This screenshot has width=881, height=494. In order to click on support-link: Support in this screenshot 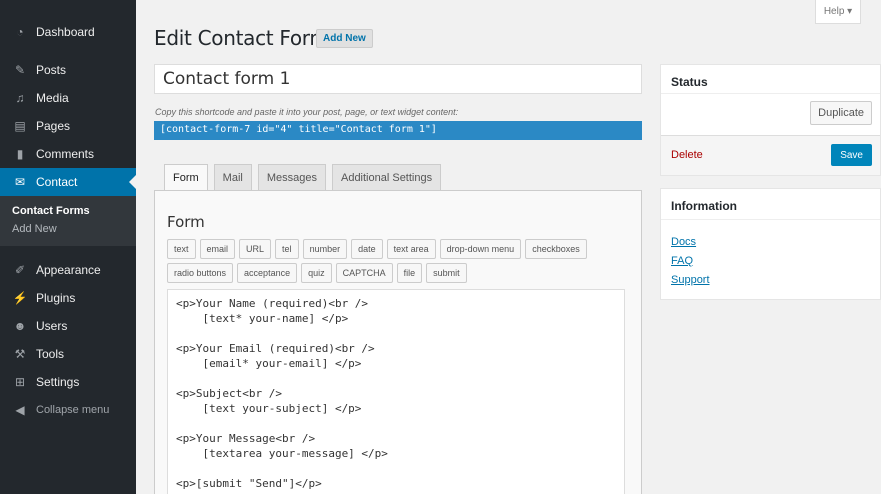, I will do `click(690, 280)`.